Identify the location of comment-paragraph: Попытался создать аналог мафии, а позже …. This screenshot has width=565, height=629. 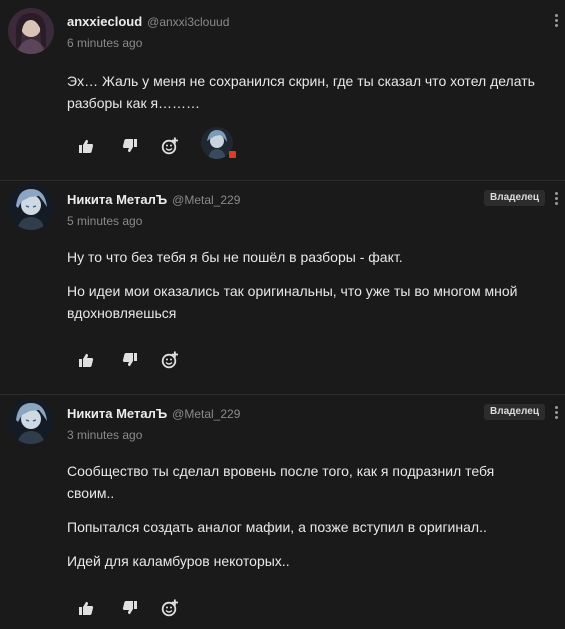
(277, 527).